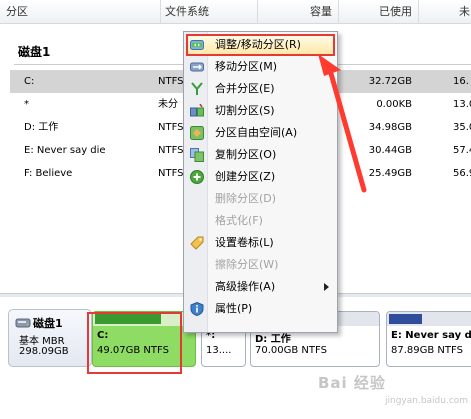  Describe the element at coordinates (245, 88) in the screenshot. I see `menu-item-label: 合并分区(E)` at that location.